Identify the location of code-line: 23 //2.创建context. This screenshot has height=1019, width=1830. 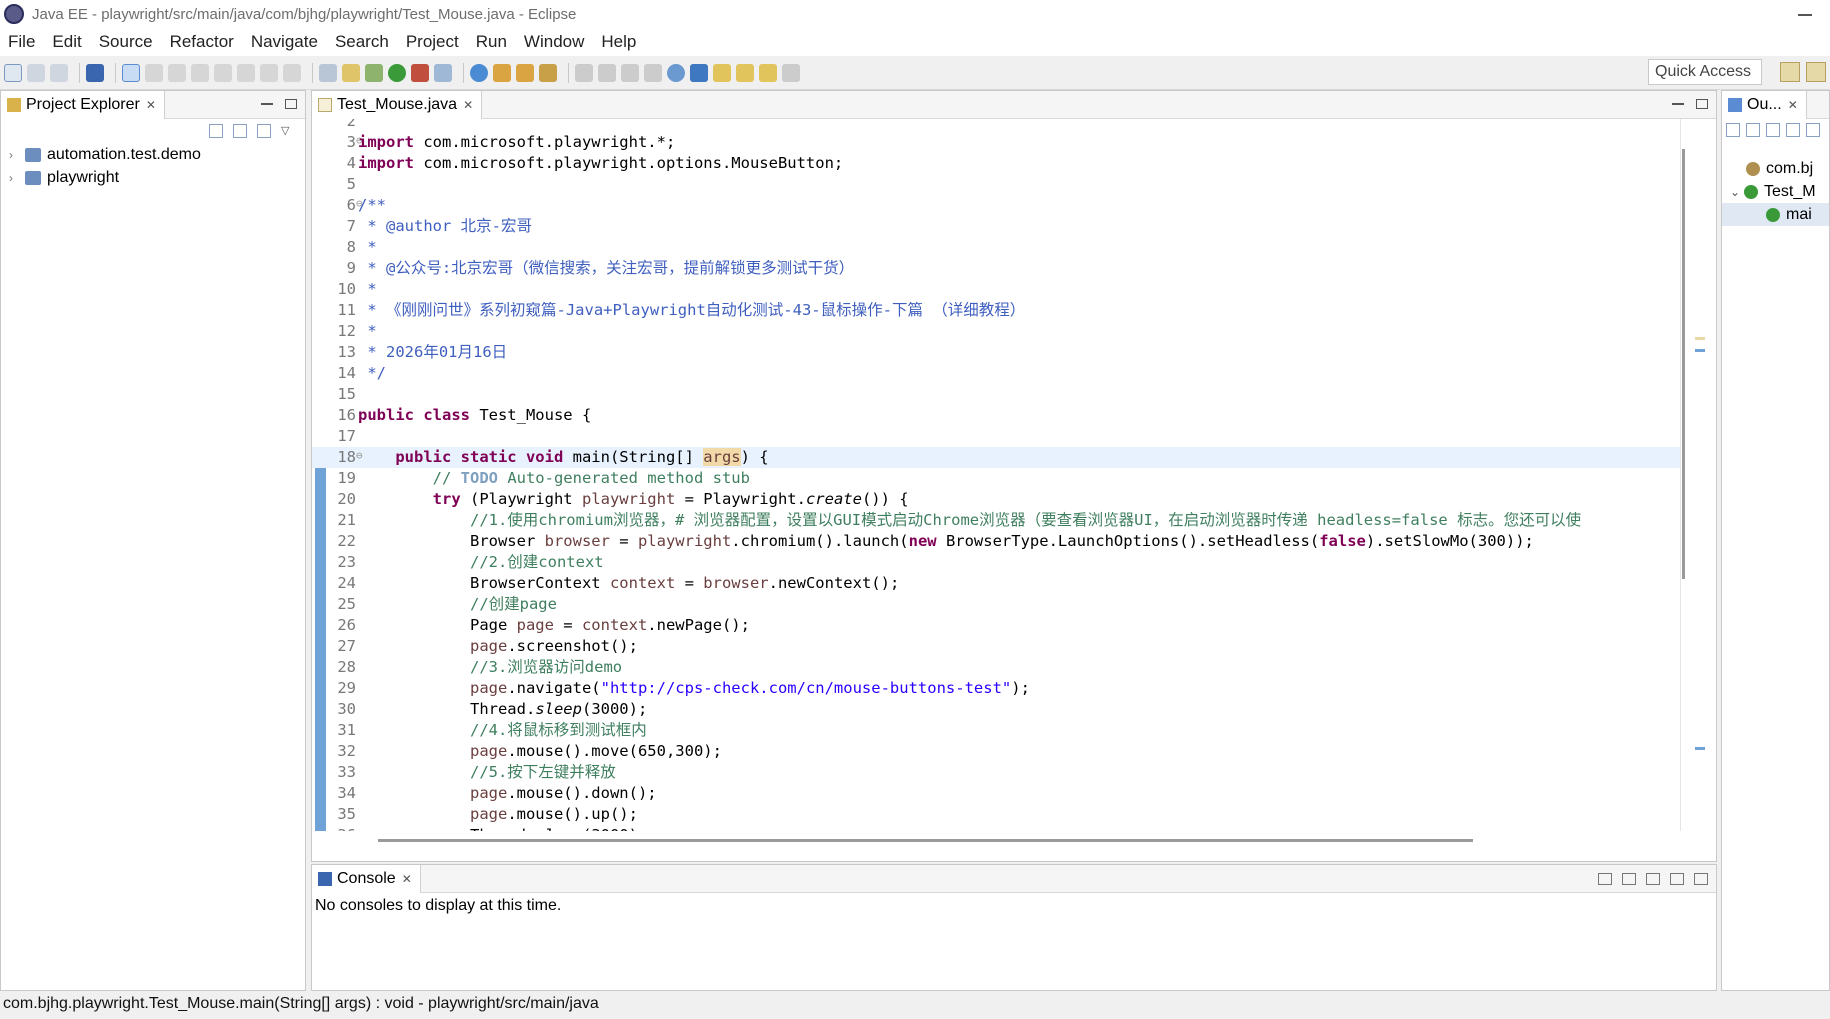
(997, 562).